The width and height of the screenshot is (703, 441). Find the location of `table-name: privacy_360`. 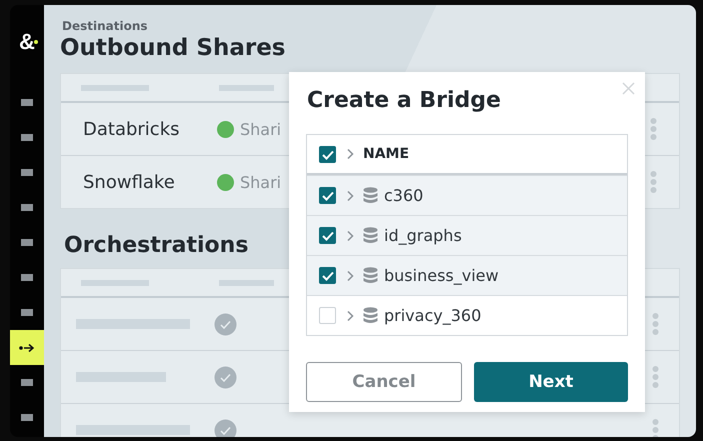

table-name: privacy_360 is located at coordinates (433, 315).